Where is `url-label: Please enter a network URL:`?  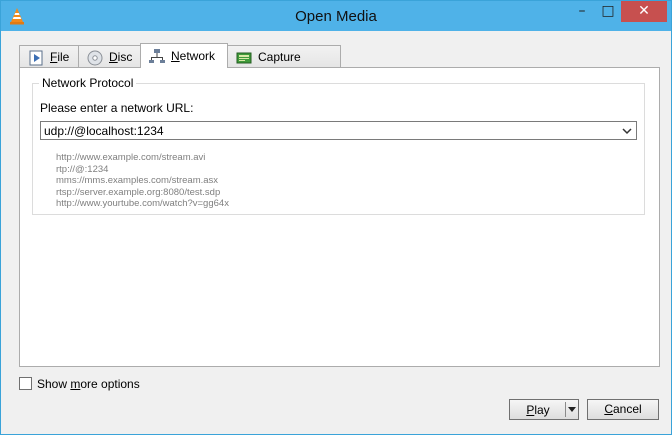 url-label: Please enter a network URL: is located at coordinates (117, 108).